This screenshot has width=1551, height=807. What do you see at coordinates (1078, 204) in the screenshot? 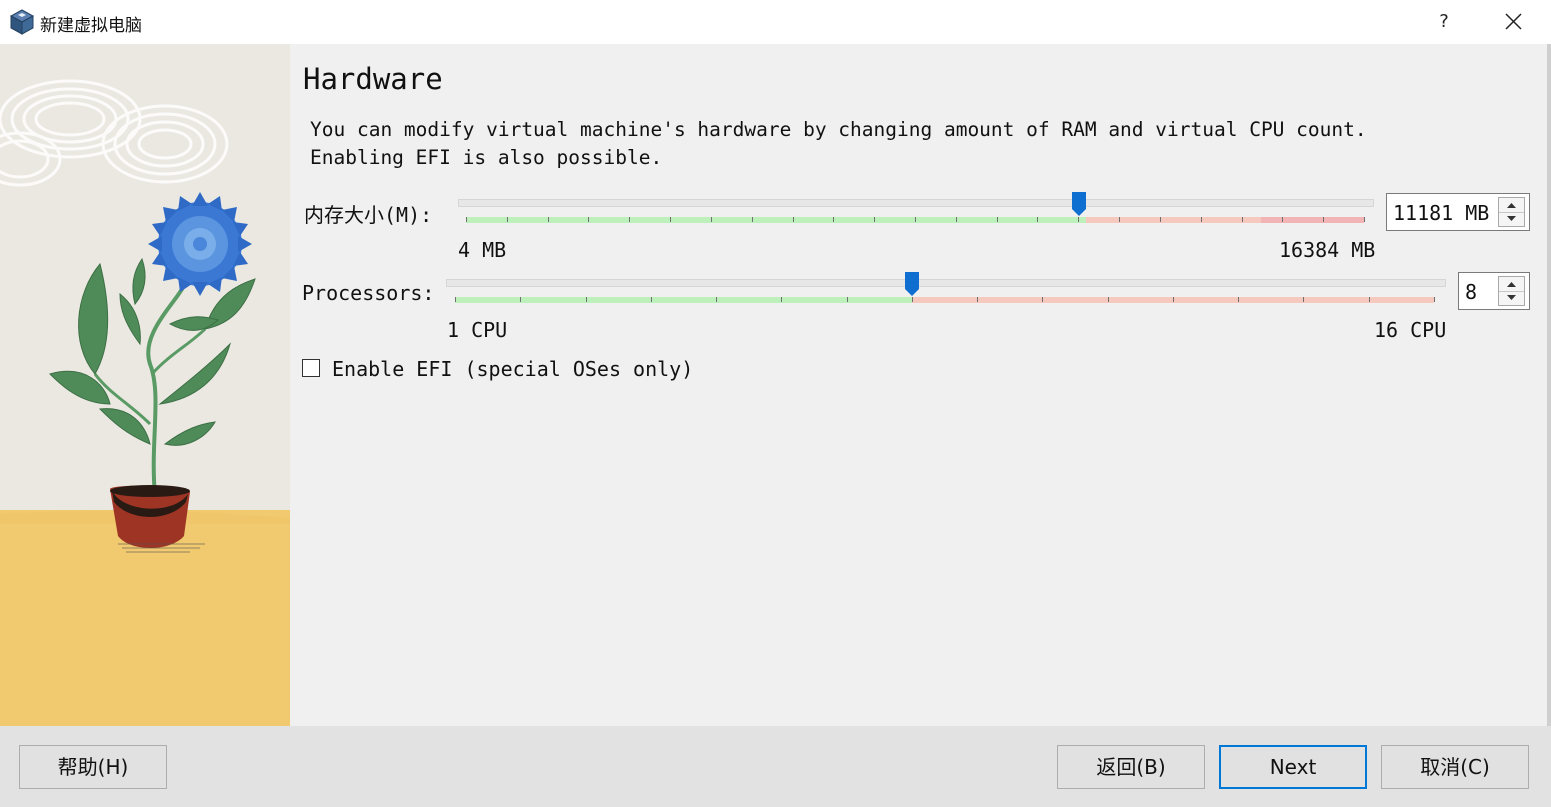
I see `memory-slider-handle` at bounding box center [1078, 204].